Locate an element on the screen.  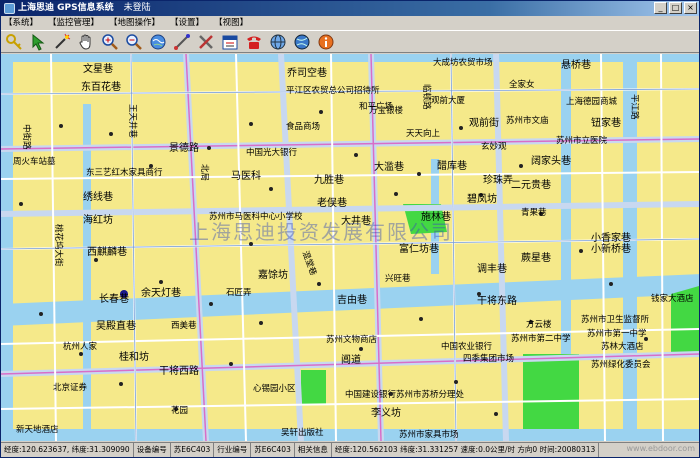
map-label: 东三艺红木家具商行 is located at coordinates (124, 173).